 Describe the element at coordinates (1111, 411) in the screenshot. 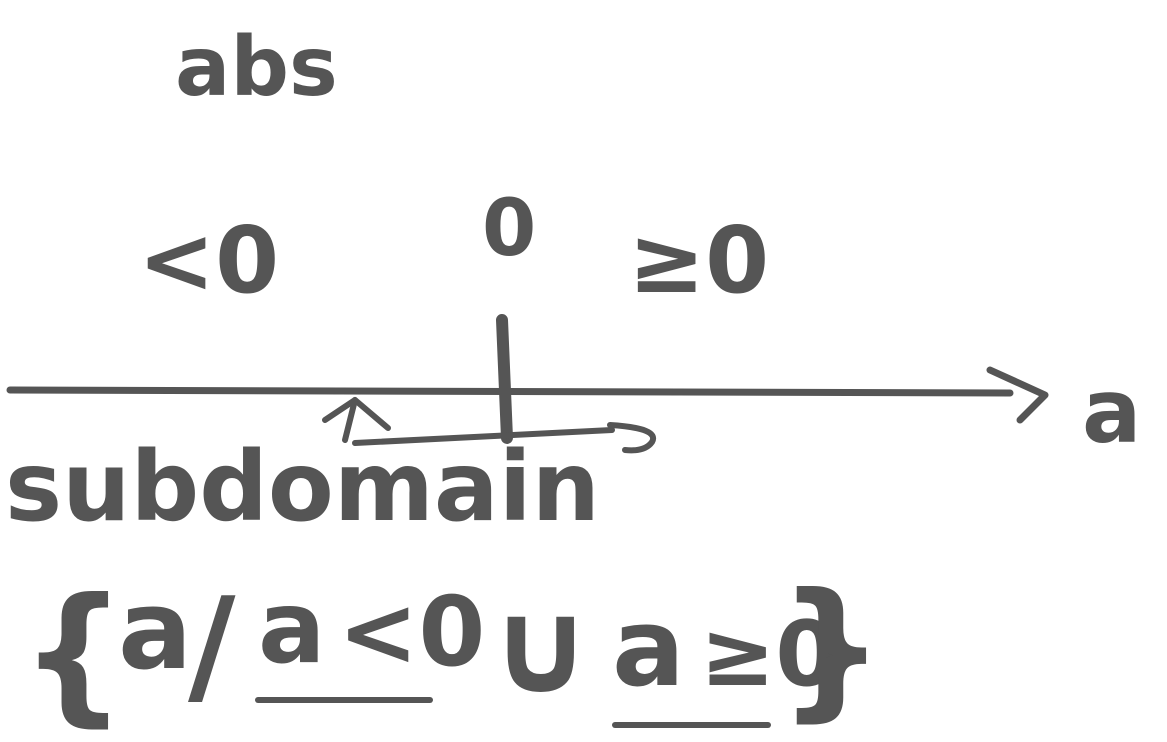

I see `axis-variable-label: a` at that location.